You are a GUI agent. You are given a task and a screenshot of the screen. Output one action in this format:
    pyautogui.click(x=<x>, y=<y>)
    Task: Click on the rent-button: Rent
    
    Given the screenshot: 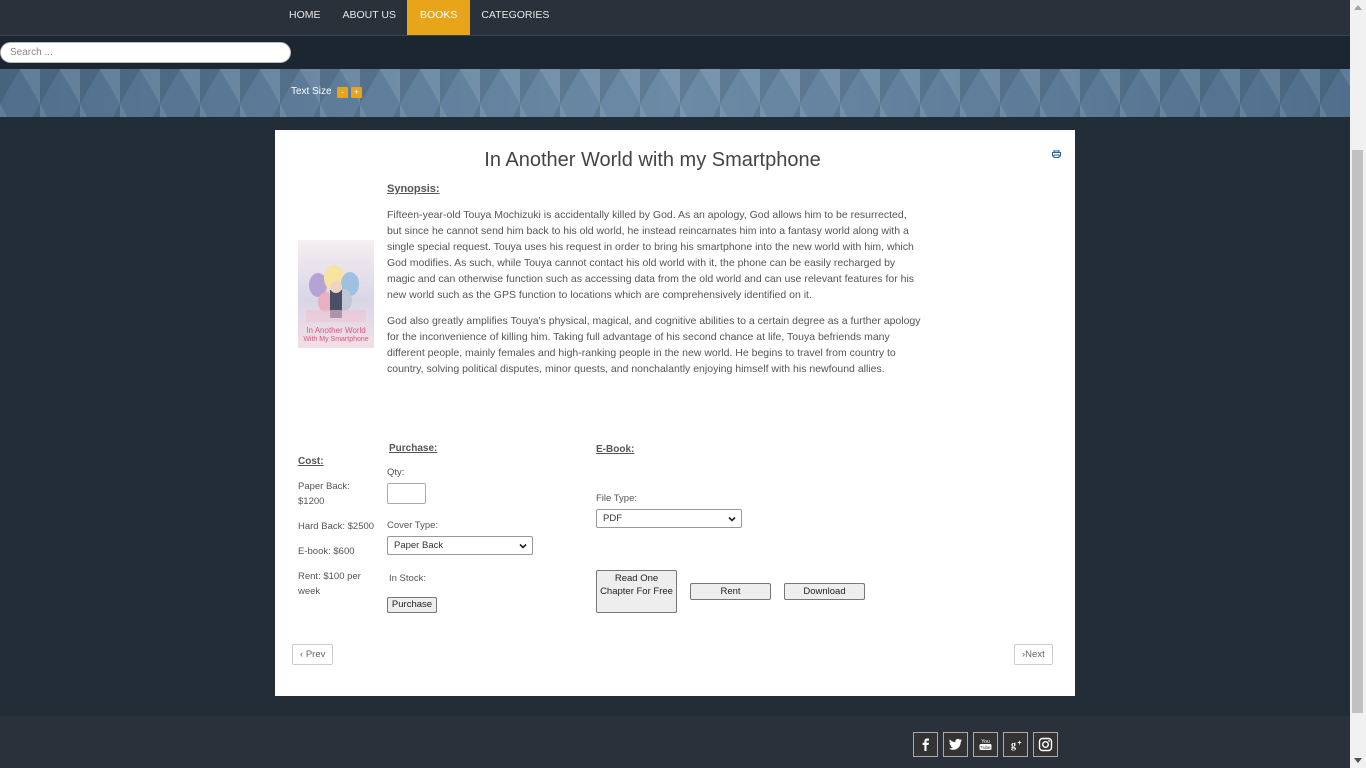 What is the action you would take?
    pyautogui.click(x=730, y=591)
    